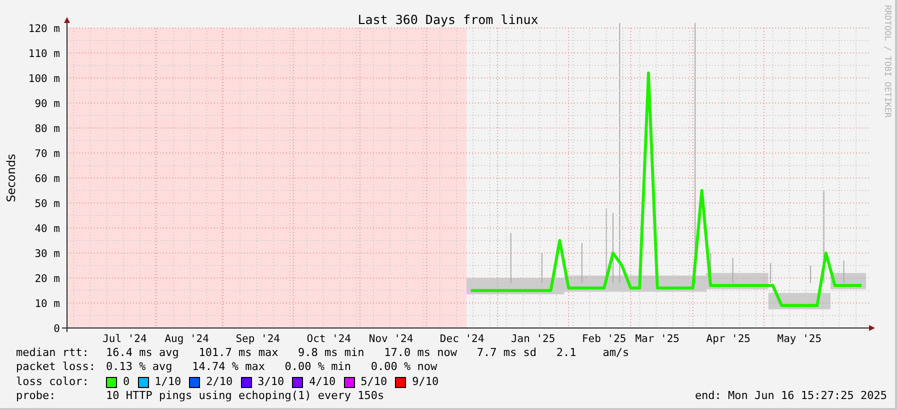 The width and height of the screenshot is (897, 410). What do you see at coordinates (47, 304) in the screenshot?
I see `y-tick-label: 10 m` at bounding box center [47, 304].